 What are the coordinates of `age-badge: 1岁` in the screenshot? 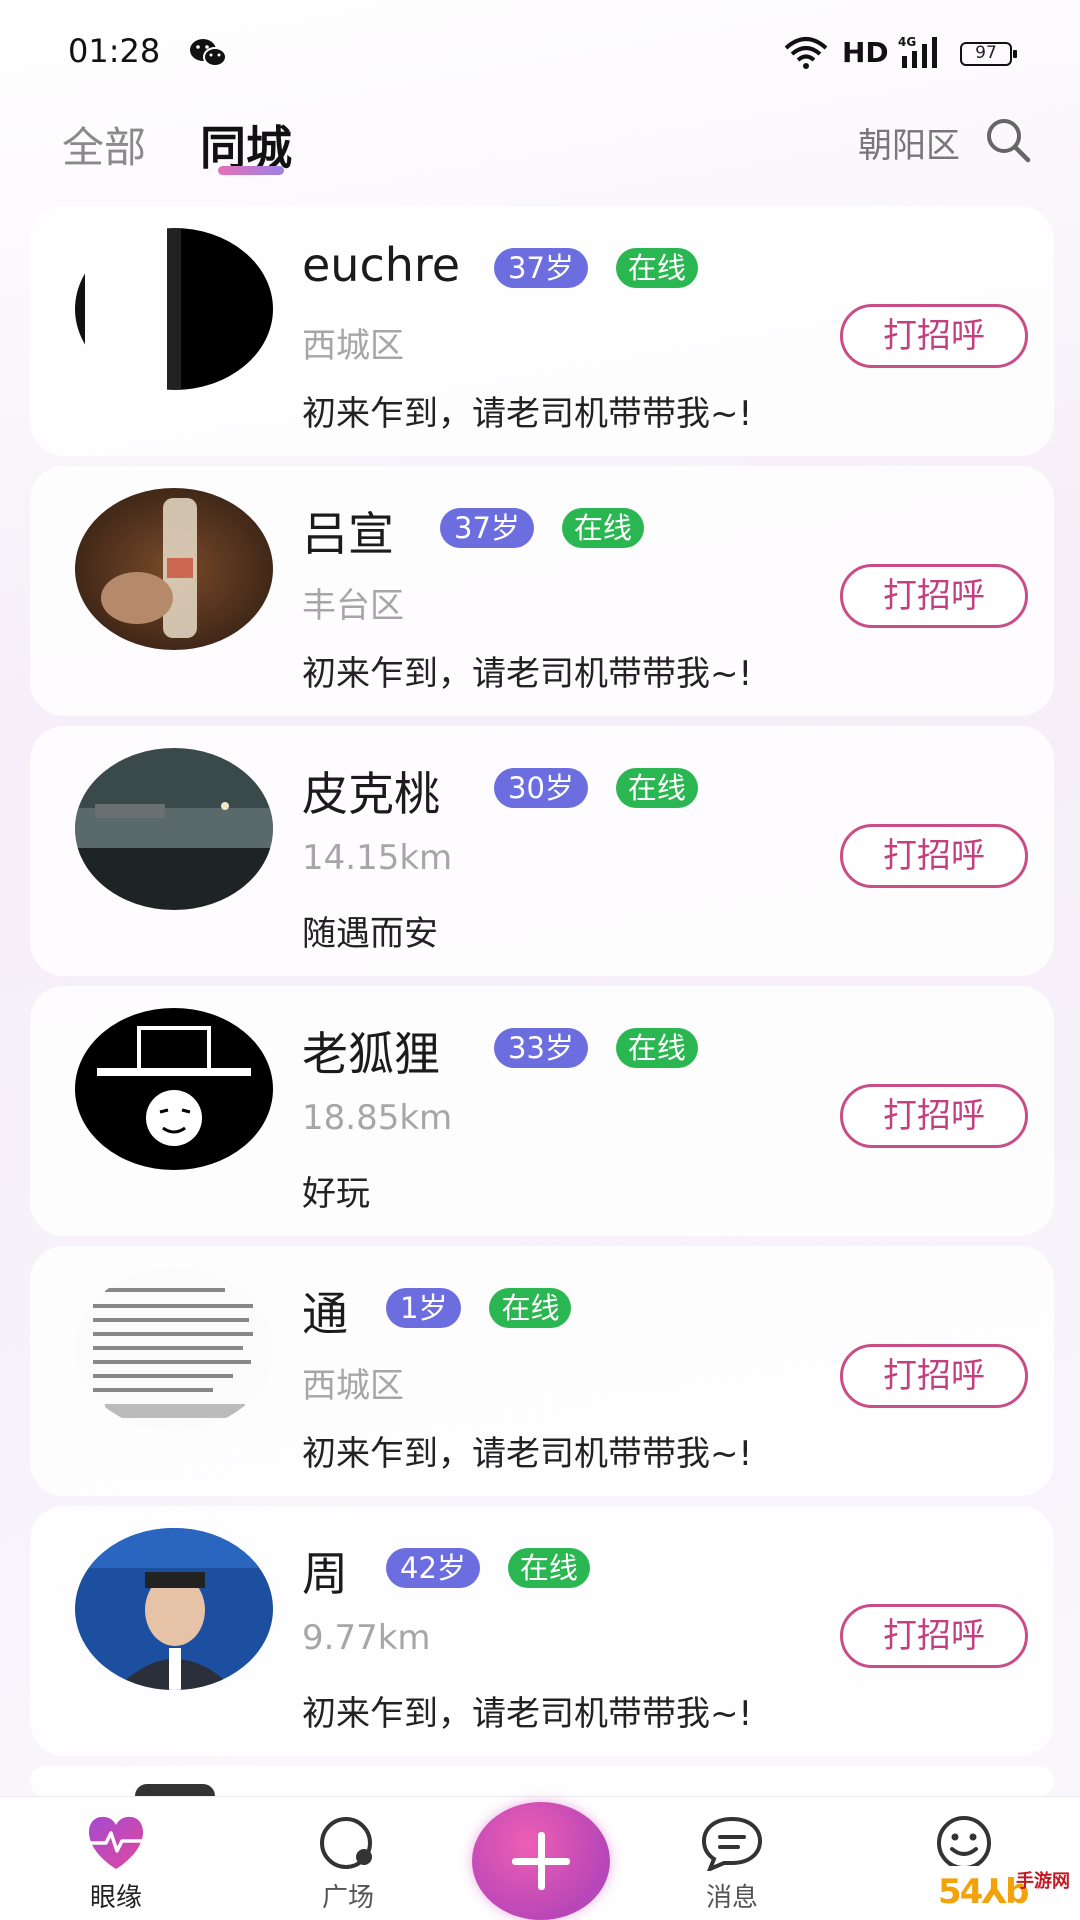 It's located at (424, 1308).